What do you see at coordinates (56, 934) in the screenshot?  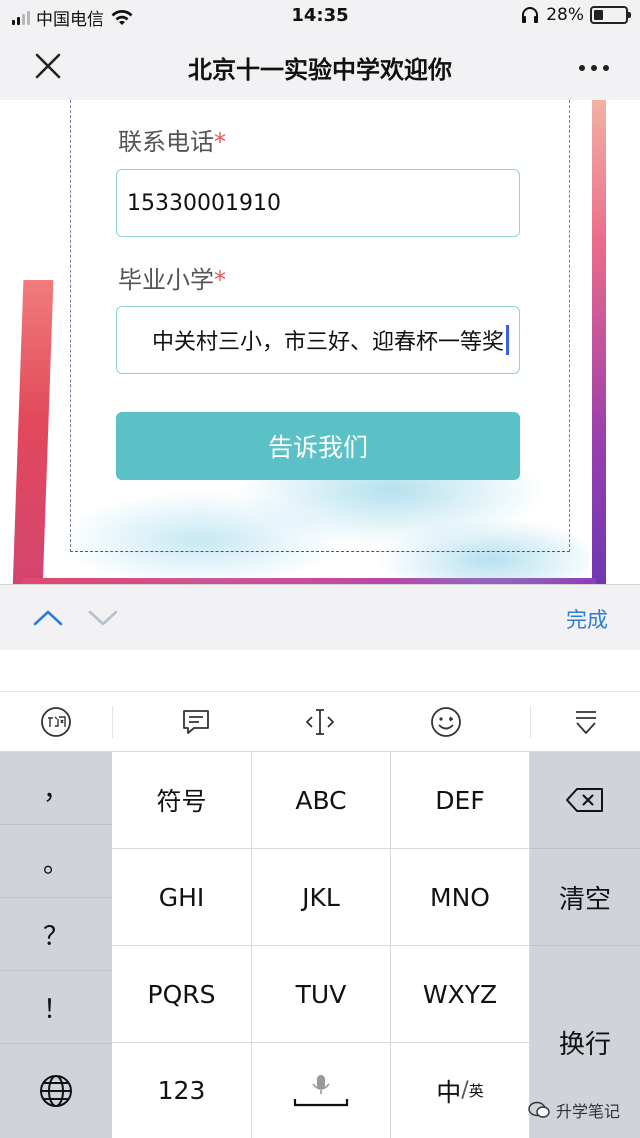 I see `key-question: ？` at bounding box center [56, 934].